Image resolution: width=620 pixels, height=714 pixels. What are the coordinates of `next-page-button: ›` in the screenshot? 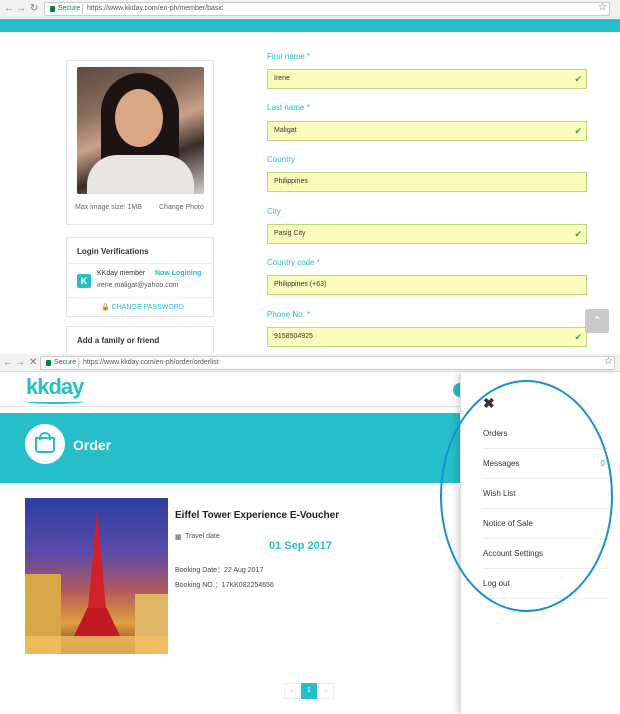 It's located at (326, 691).